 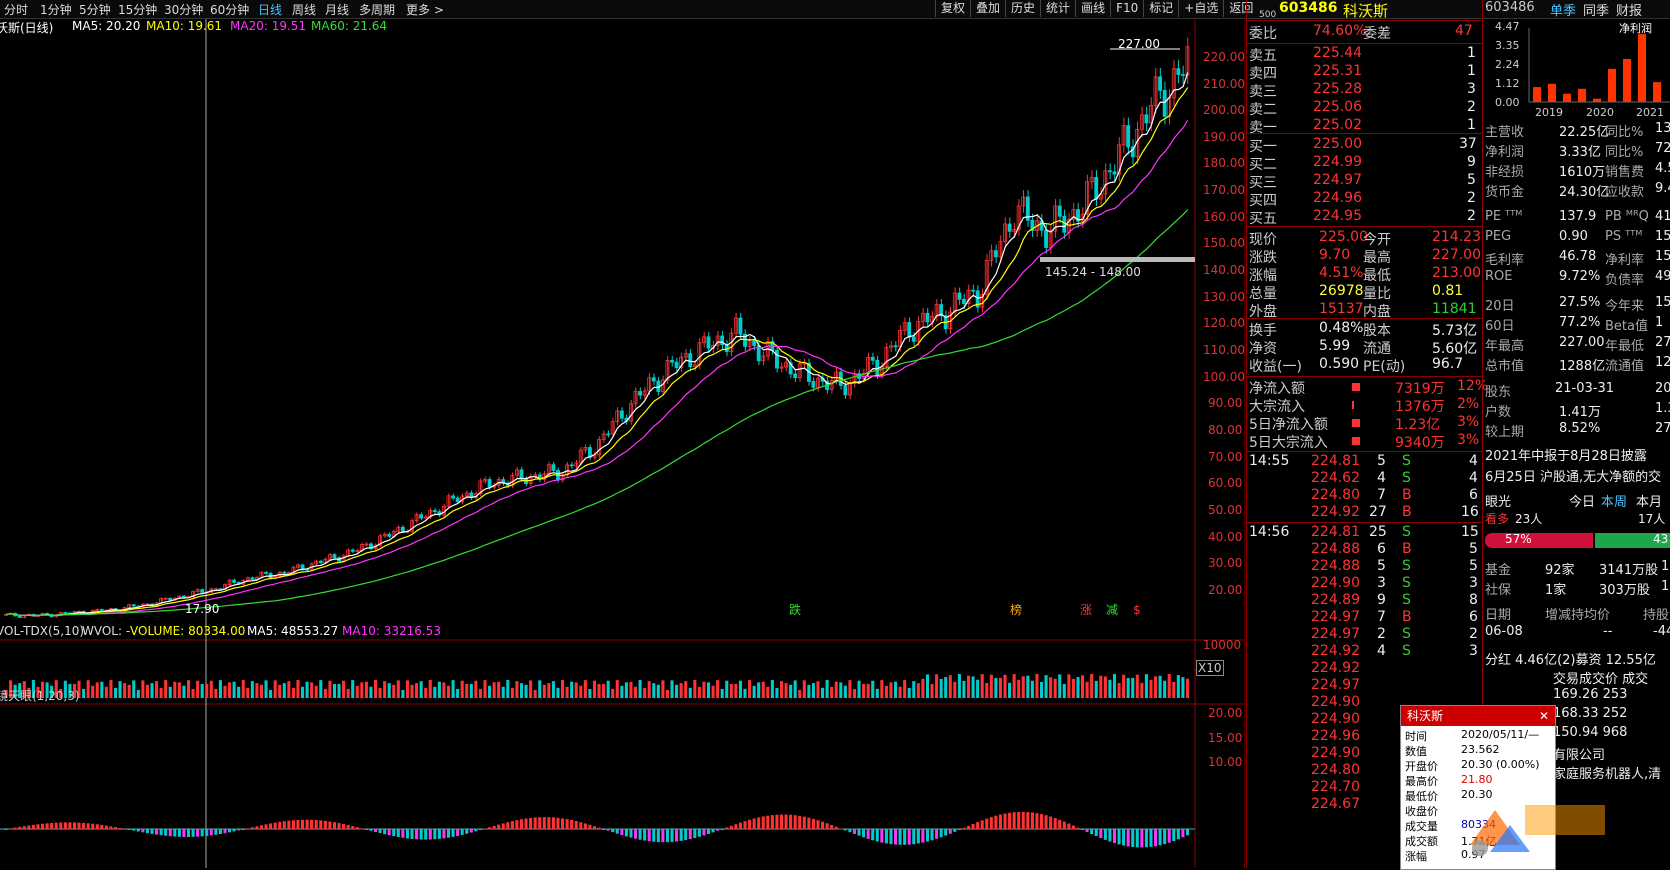 What do you see at coordinates (1224, 163) in the screenshot?
I see `y-tick: 180.00` at bounding box center [1224, 163].